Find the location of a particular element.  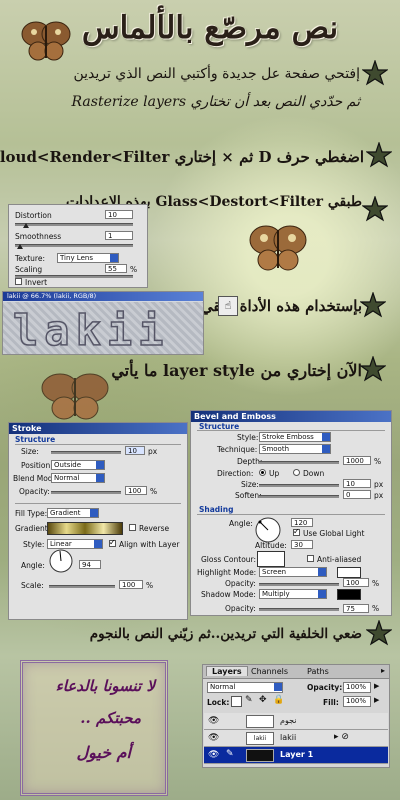

bevel-style-select: Stroke Emboss is located at coordinates (295, 437).